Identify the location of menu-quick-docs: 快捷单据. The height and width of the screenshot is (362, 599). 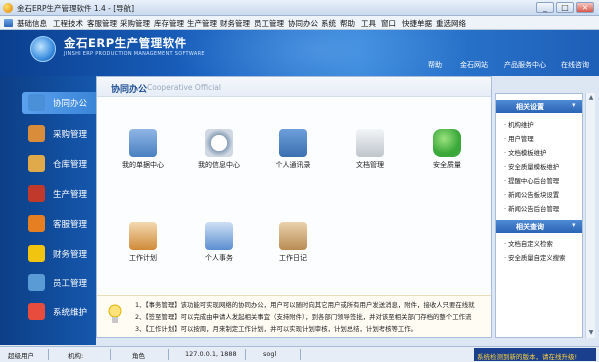
(417, 23).